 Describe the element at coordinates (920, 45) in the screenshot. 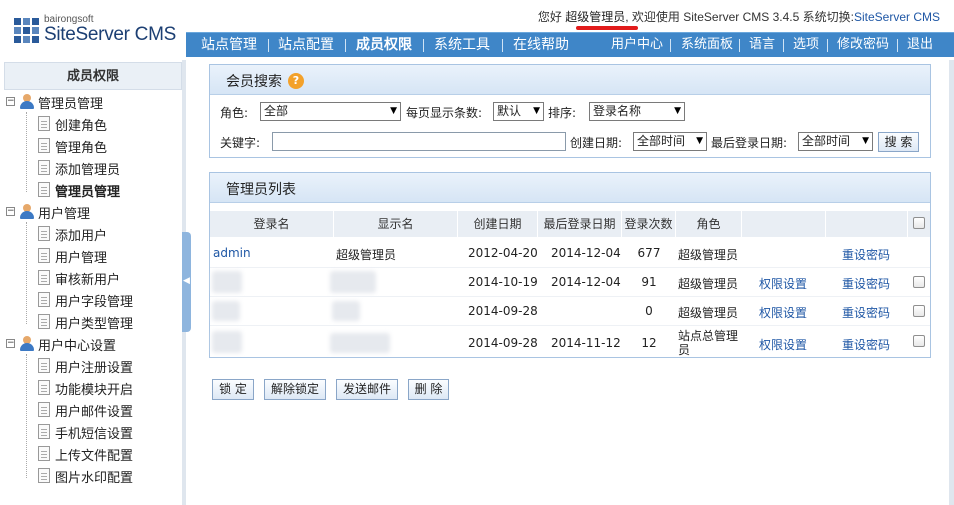

I see `nav-logout: 退出` at that location.